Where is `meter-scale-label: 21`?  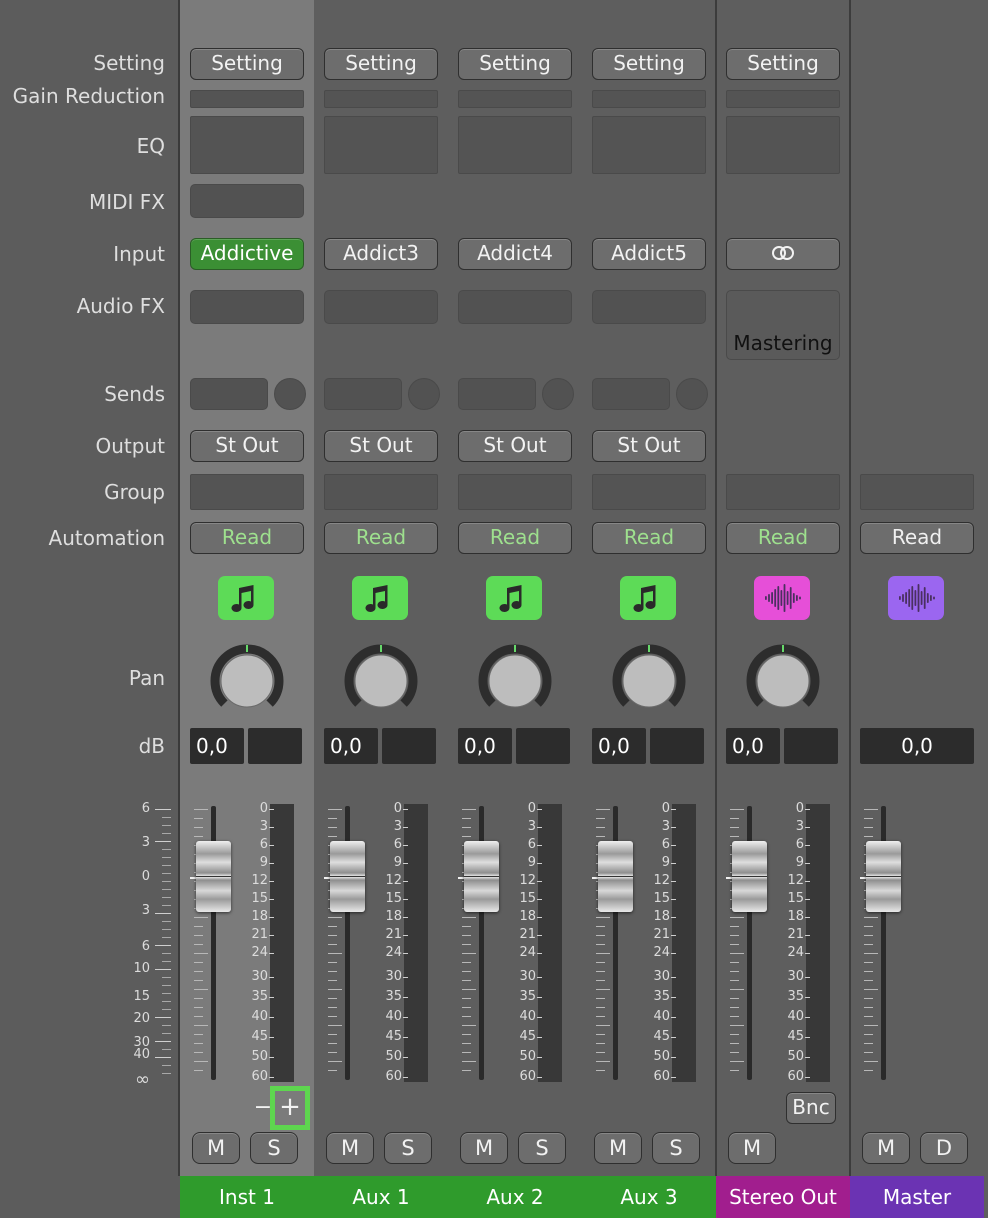
meter-scale-label: 21 is located at coordinates (795, 934).